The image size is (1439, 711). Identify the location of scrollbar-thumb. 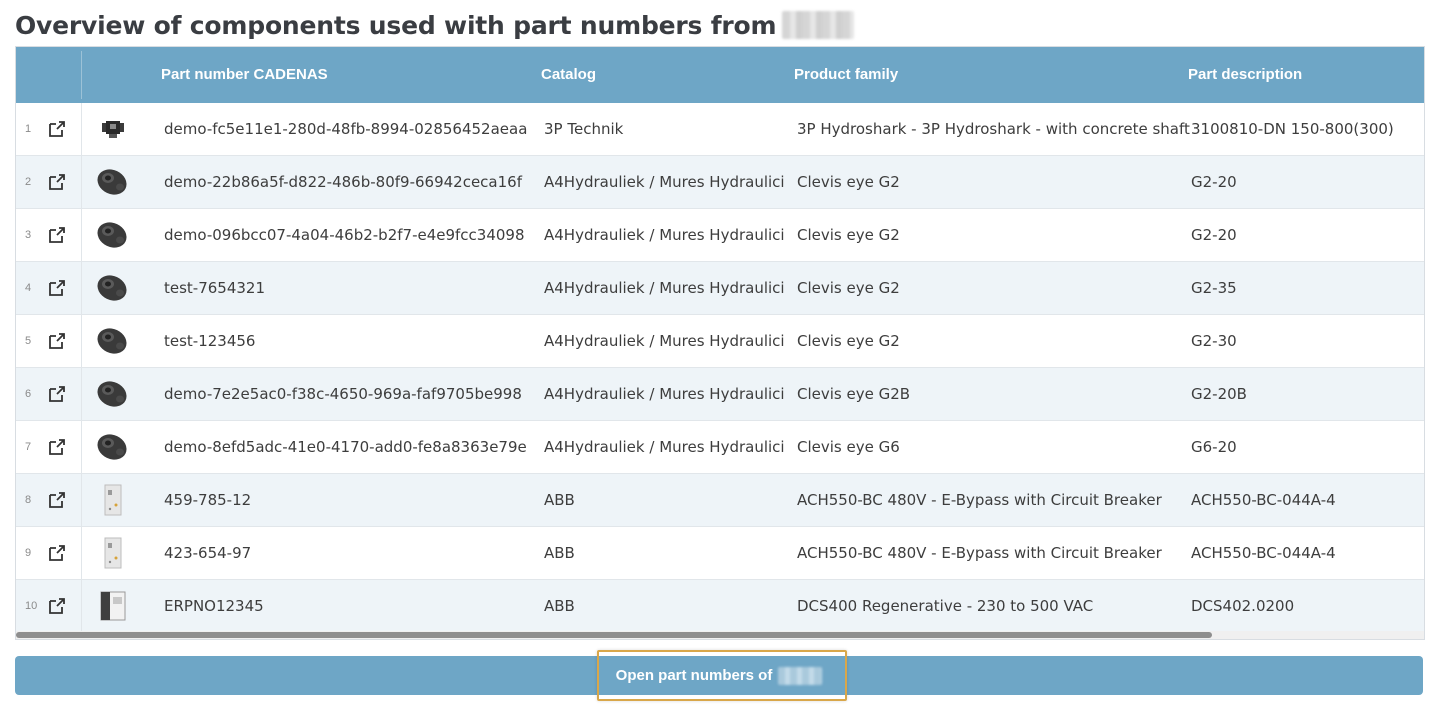
(614, 635).